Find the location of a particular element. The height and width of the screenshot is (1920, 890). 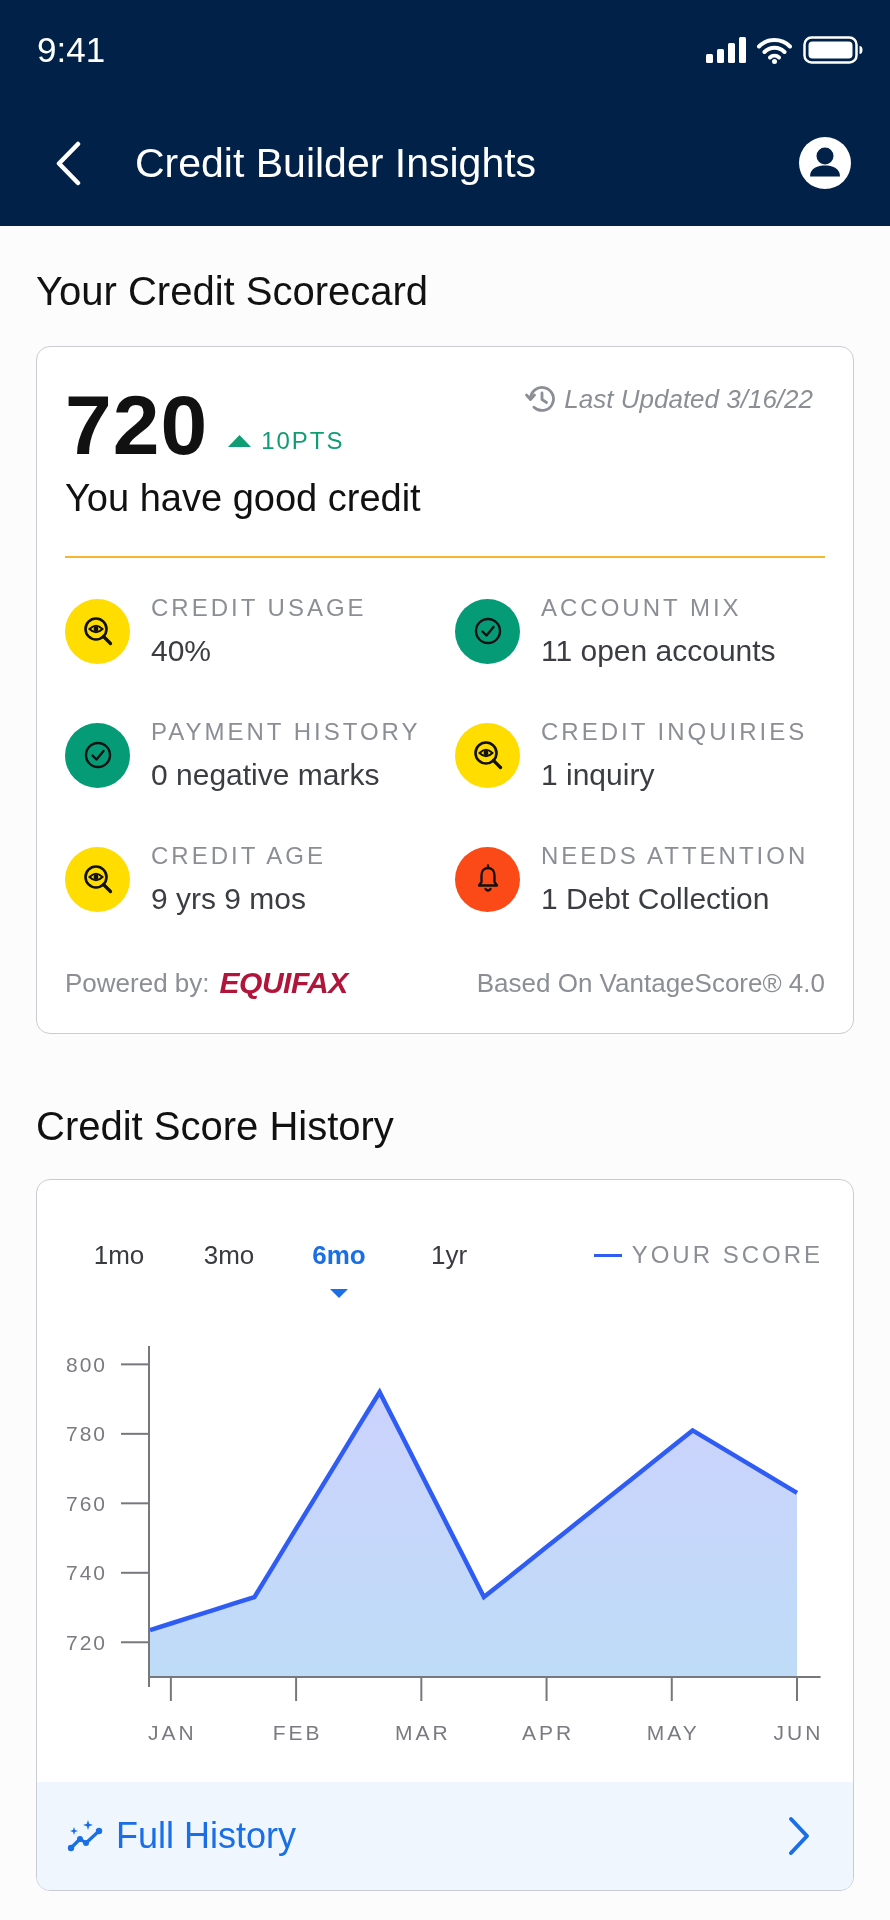

metric-value: 11 open accounts is located at coordinates (658, 651).